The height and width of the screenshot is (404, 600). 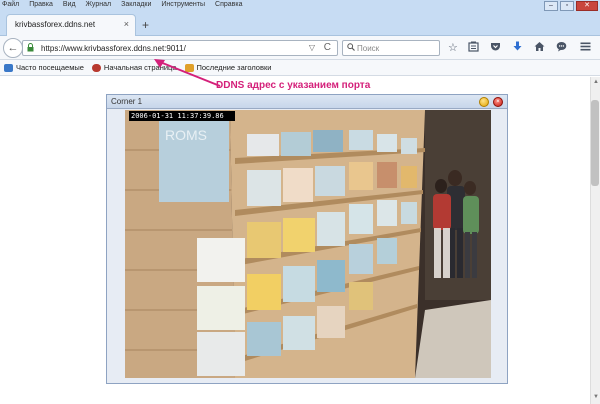 I want to click on download-icon, so click(x=517, y=48).